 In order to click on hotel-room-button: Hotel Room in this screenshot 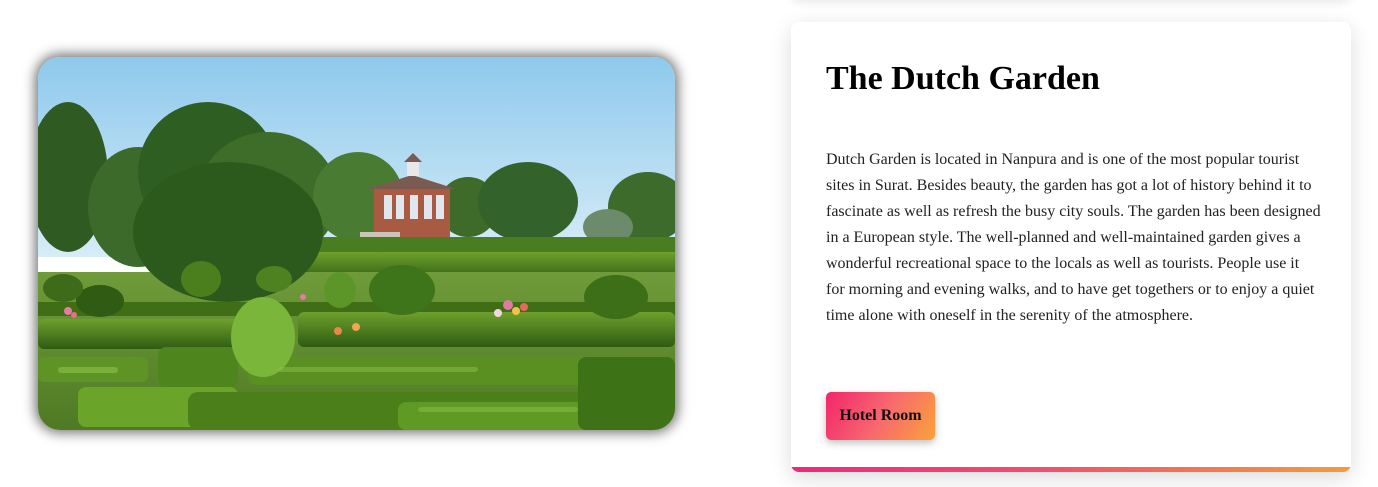, I will do `click(880, 416)`.